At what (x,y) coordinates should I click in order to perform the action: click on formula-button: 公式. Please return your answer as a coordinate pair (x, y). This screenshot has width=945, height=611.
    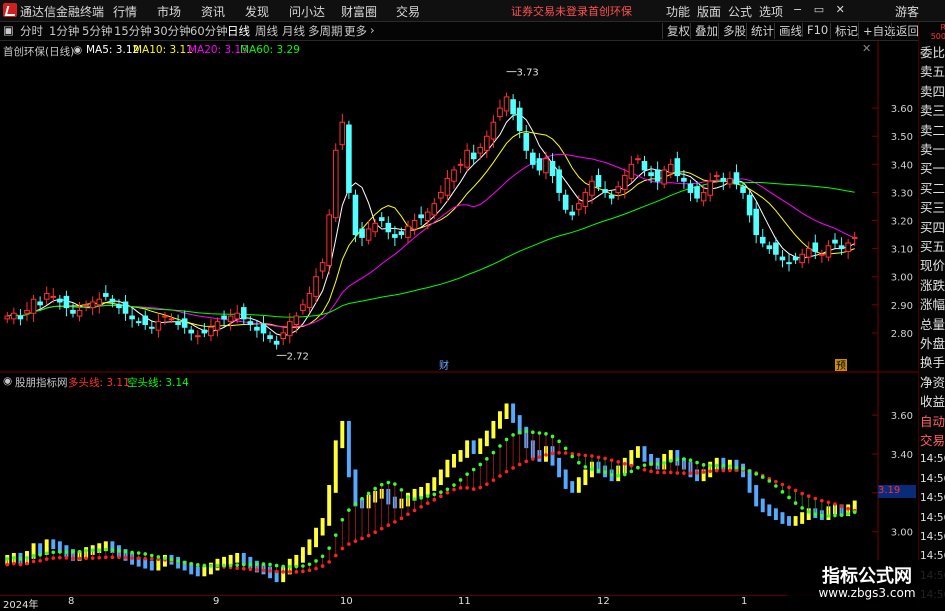
    Looking at the image, I should click on (740, 11).